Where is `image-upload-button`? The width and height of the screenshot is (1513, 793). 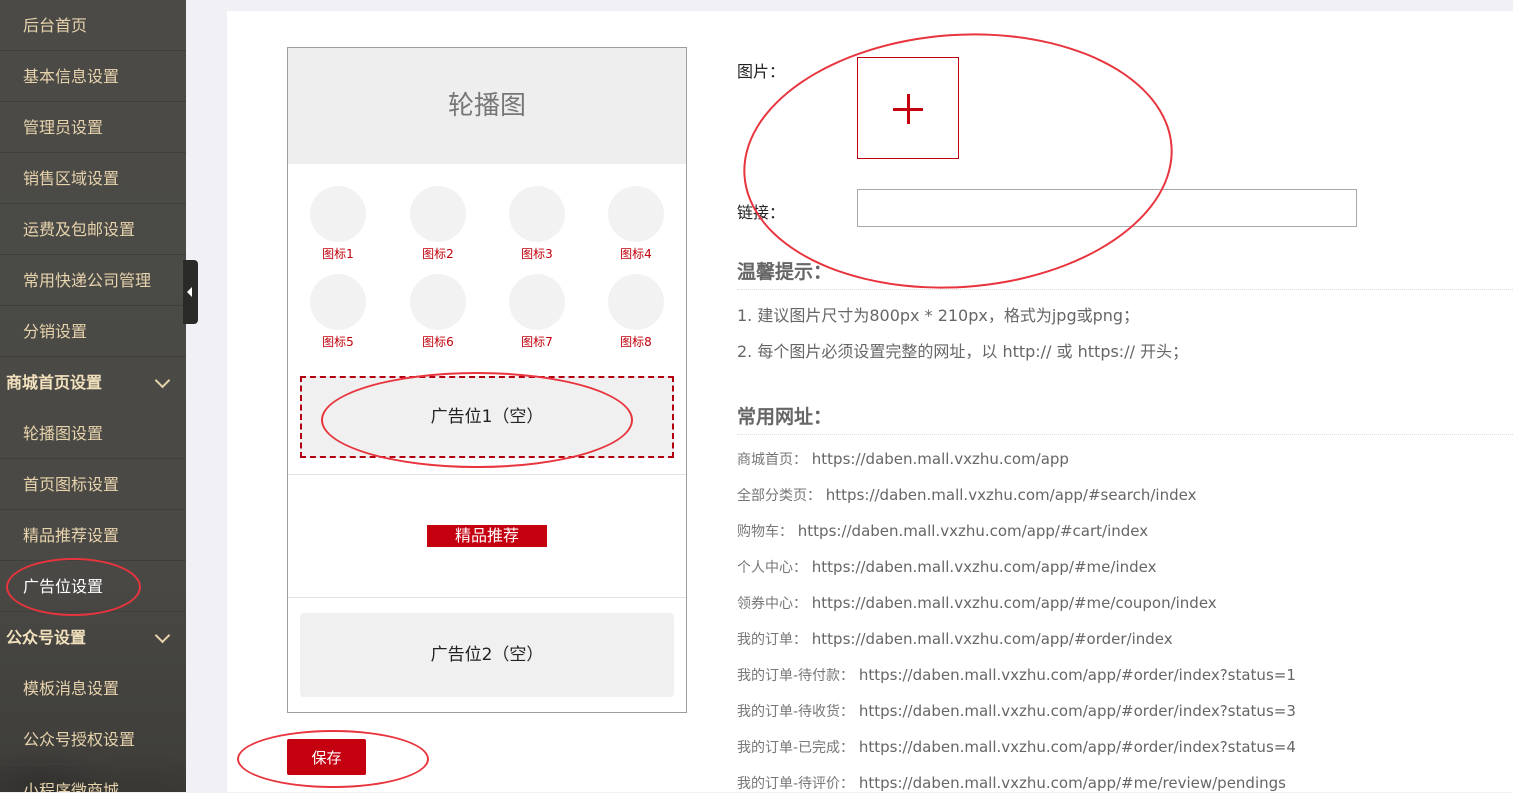
image-upload-button is located at coordinates (908, 108).